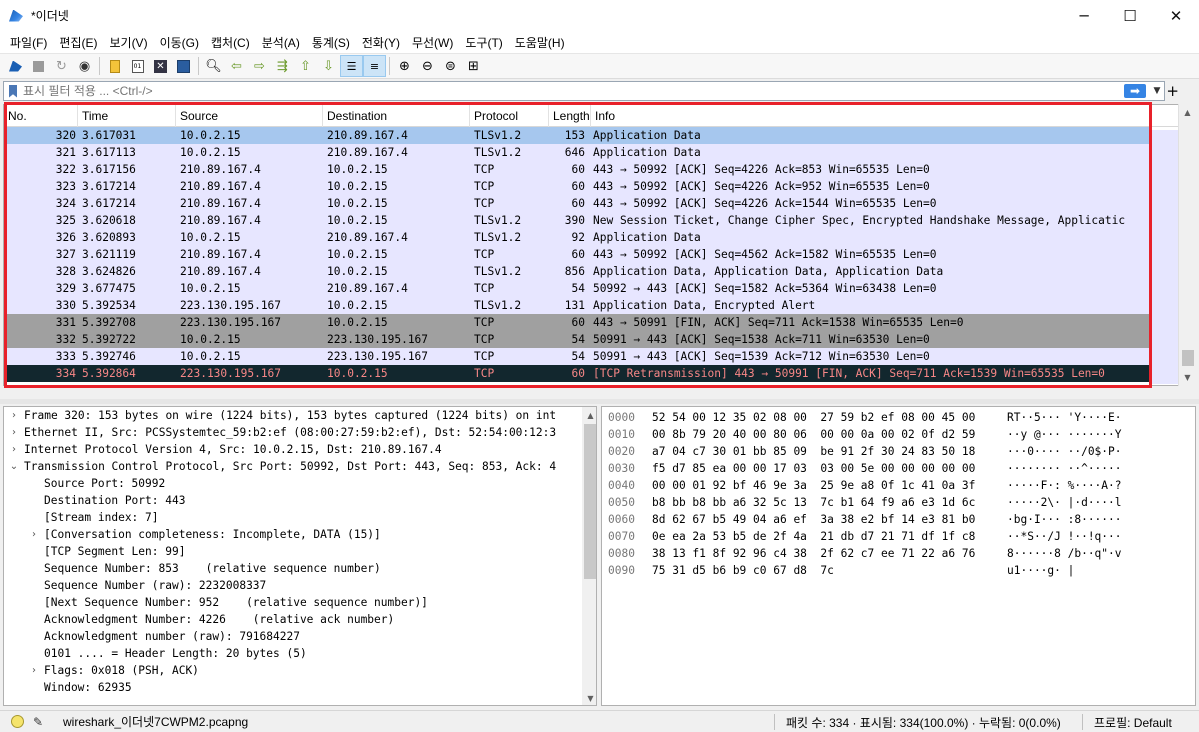 The height and width of the screenshot is (732, 1199). I want to click on stop-capture-icon, so click(38, 66).